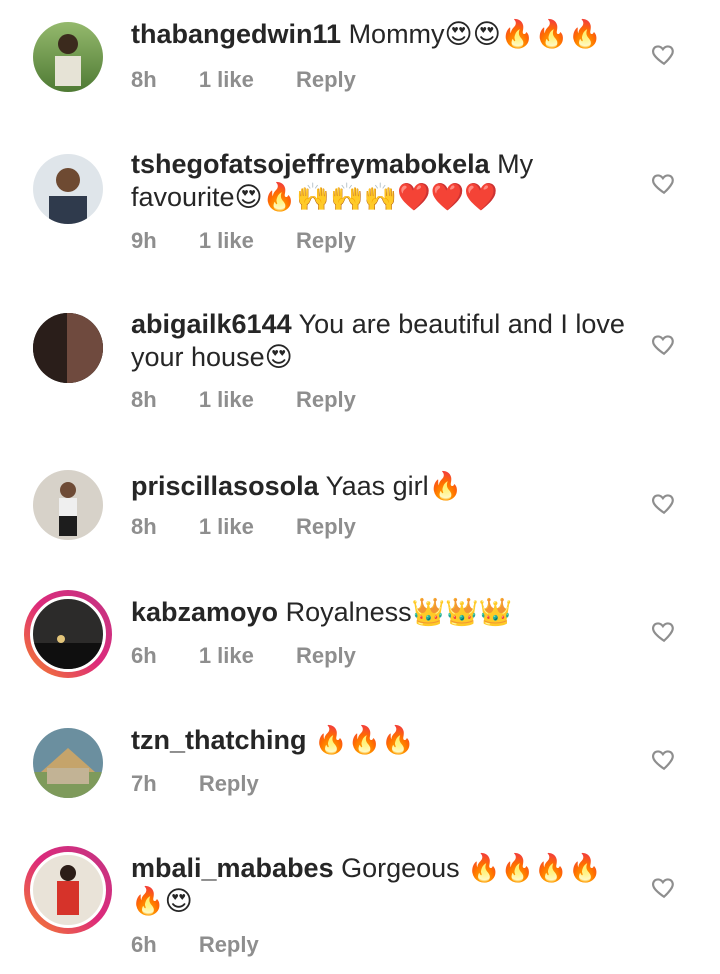 The width and height of the screenshot is (720, 974). What do you see at coordinates (381, 885) in the screenshot?
I see `comment-text: mbali_mababes Gorgeous 🔥🔥🔥🔥🔥😍` at bounding box center [381, 885].